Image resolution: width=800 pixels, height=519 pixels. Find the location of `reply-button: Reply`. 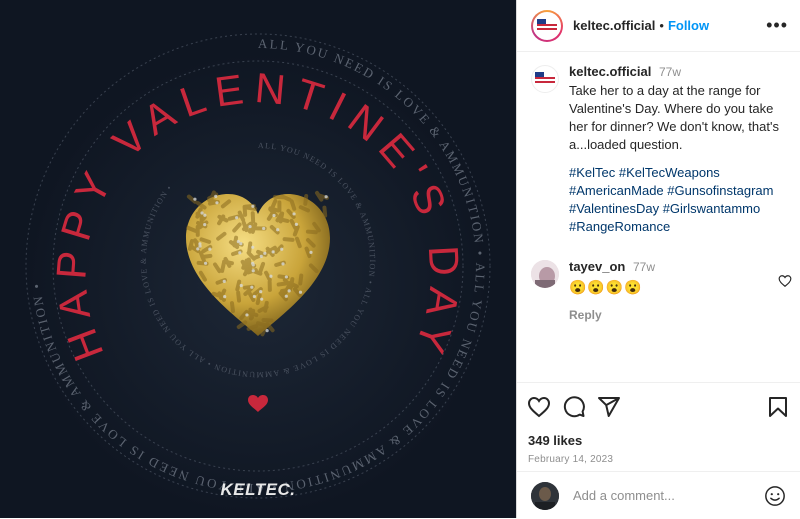

reply-button: Reply is located at coordinates (612, 315).